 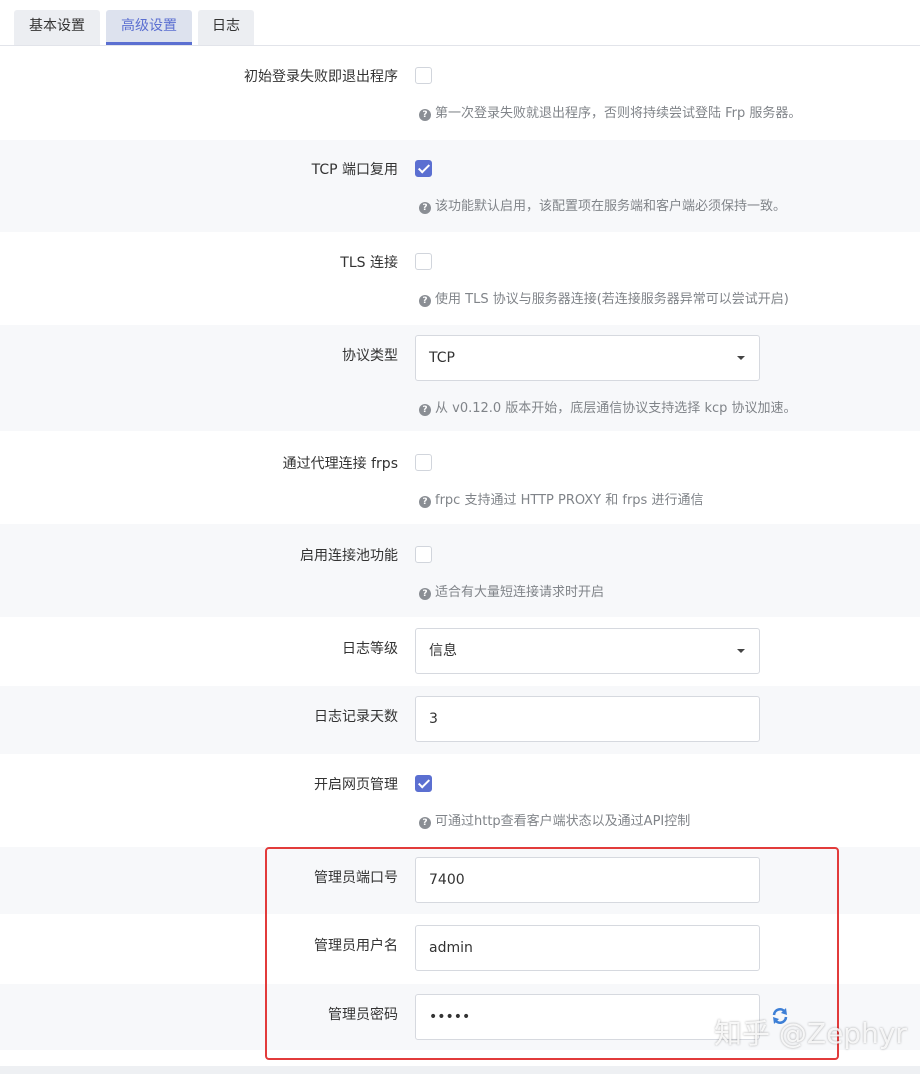 What do you see at coordinates (349, 556) in the screenshot?
I see `setting-label: 启用连接池功能` at bounding box center [349, 556].